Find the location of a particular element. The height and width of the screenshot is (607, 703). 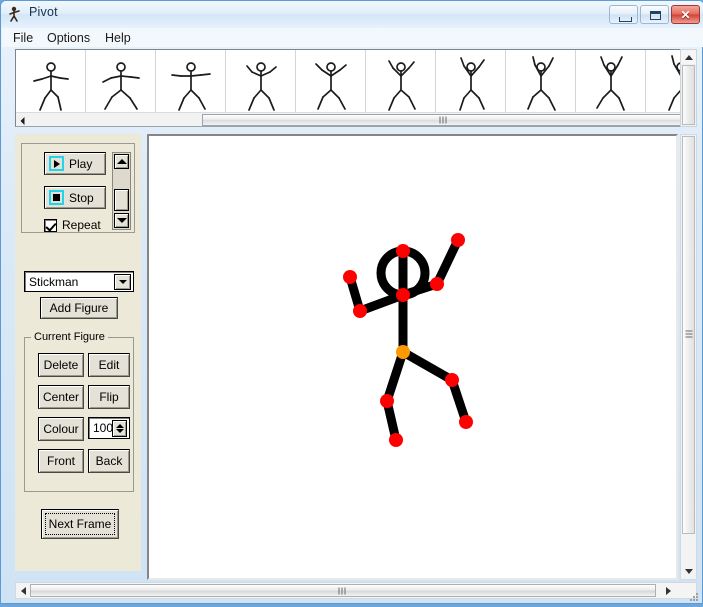

close-button: ✕ is located at coordinates (685, 14).